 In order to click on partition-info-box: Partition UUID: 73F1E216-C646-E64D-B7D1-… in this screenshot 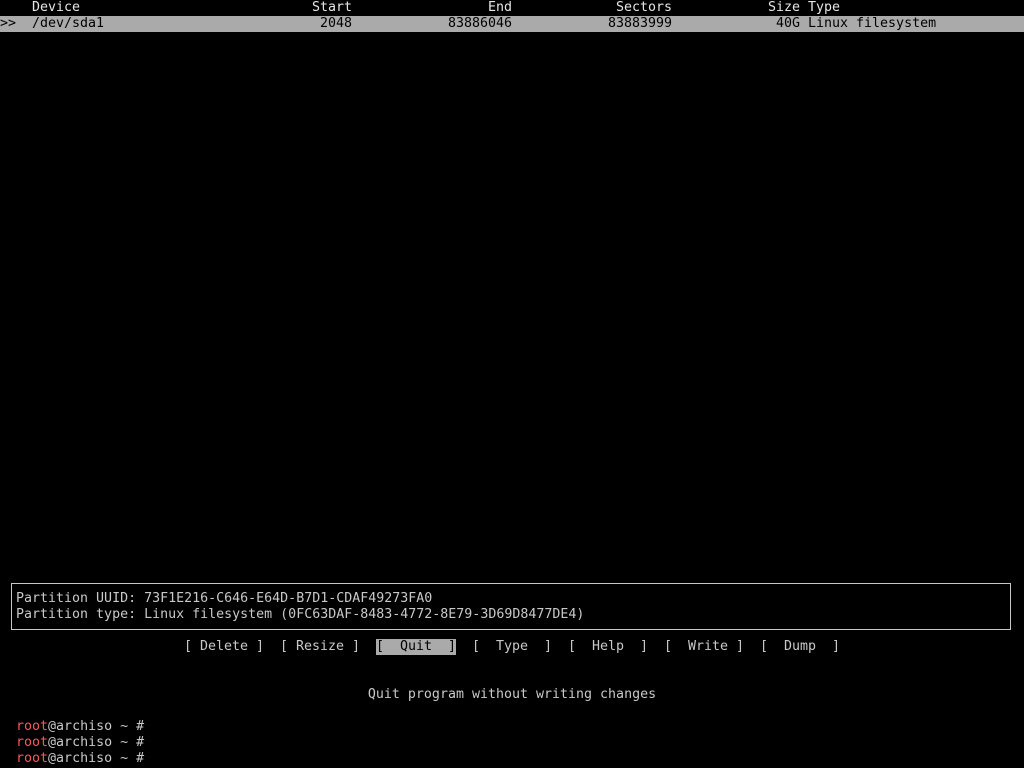, I will do `click(511, 606)`.